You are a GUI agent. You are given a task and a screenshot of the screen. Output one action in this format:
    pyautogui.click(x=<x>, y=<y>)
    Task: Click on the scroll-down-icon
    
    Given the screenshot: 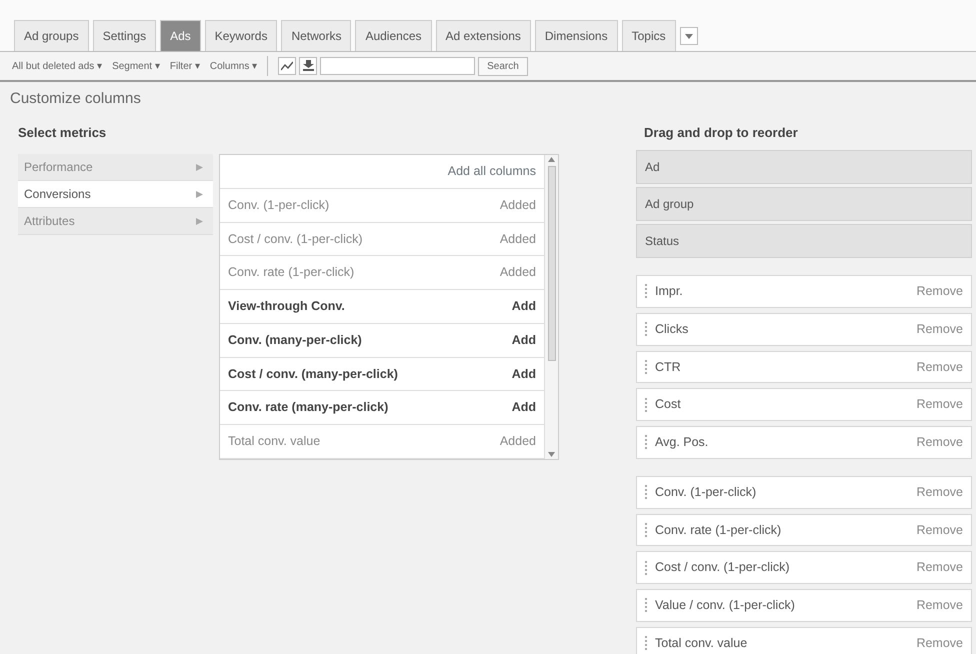 What is the action you would take?
    pyautogui.click(x=551, y=454)
    